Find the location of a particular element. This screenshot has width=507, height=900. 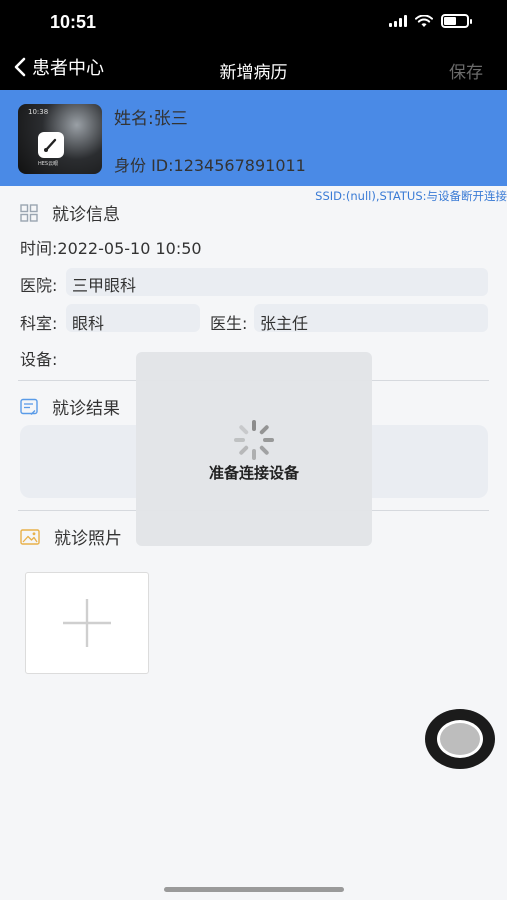

connection-status: SSID:(null),STATUS:与设备断开连接 is located at coordinates (411, 196).